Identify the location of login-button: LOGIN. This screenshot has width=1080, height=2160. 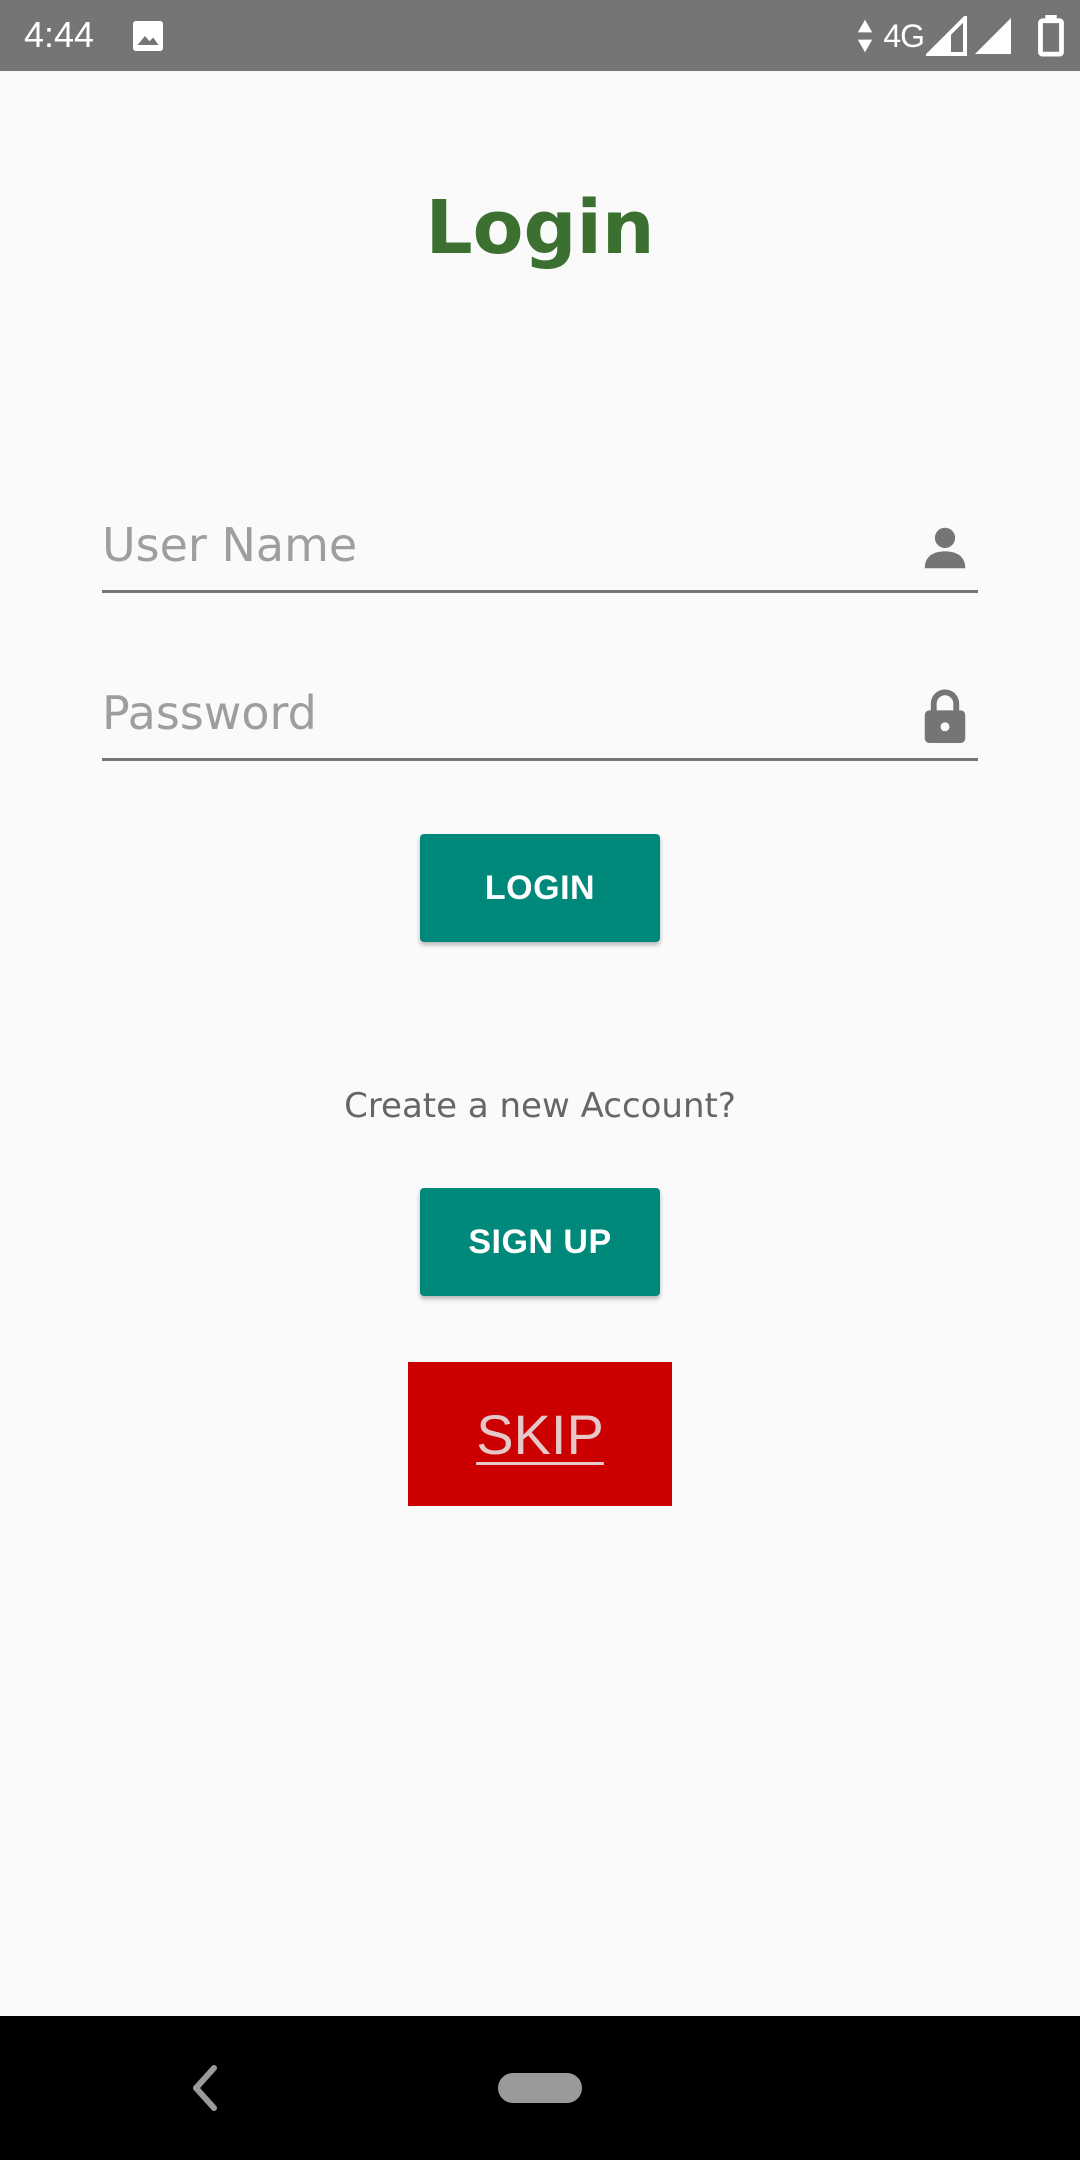
(540, 888).